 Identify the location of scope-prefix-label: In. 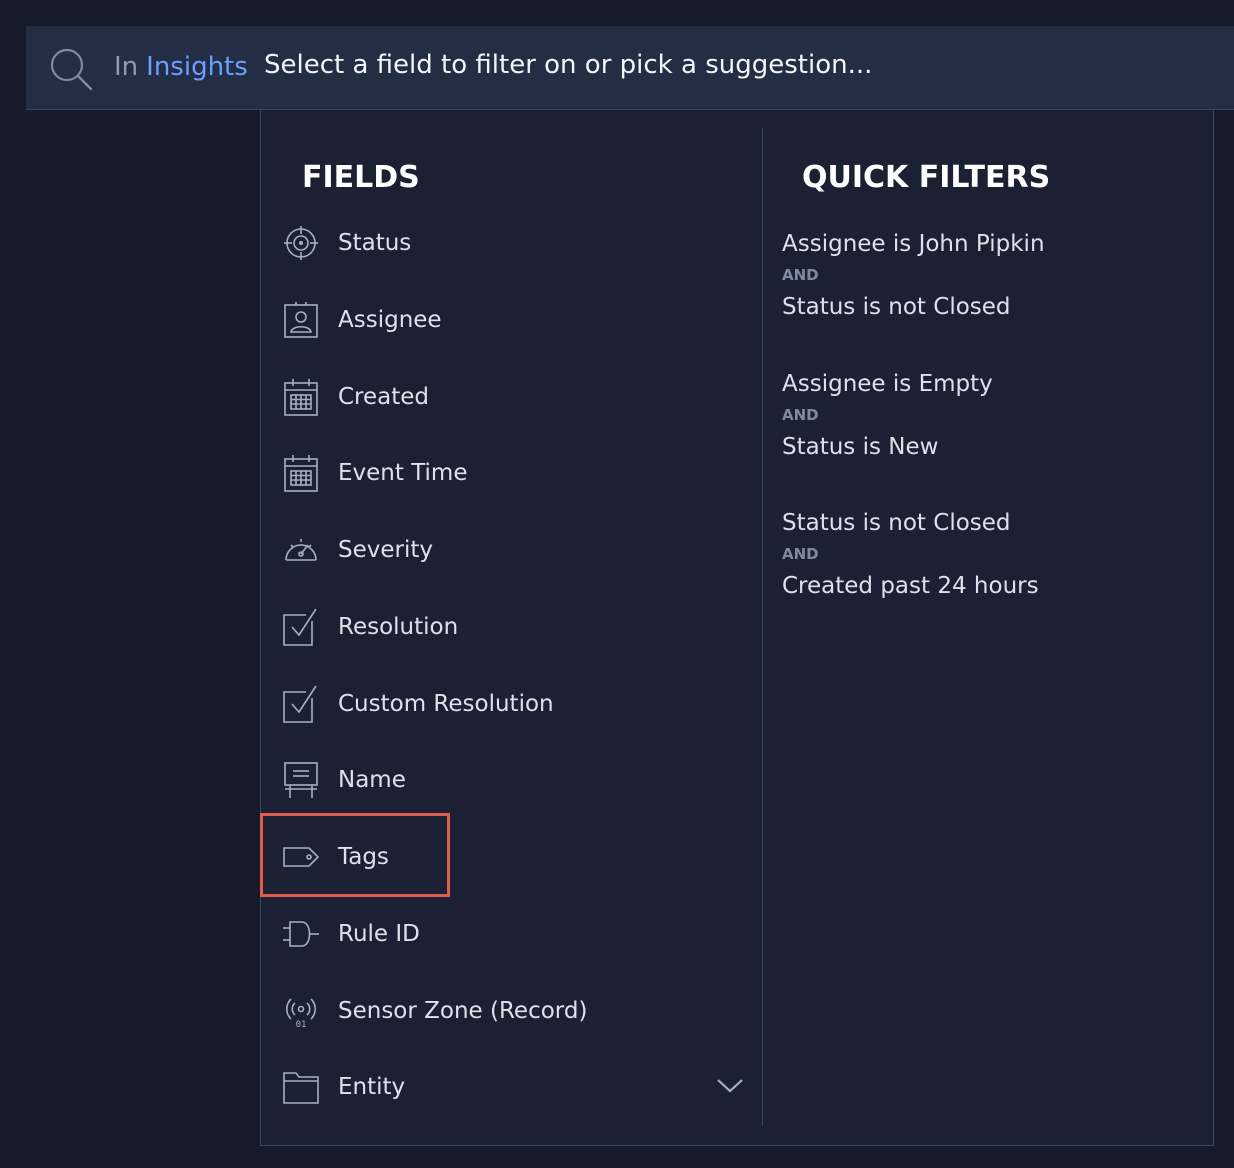
(126, 67).